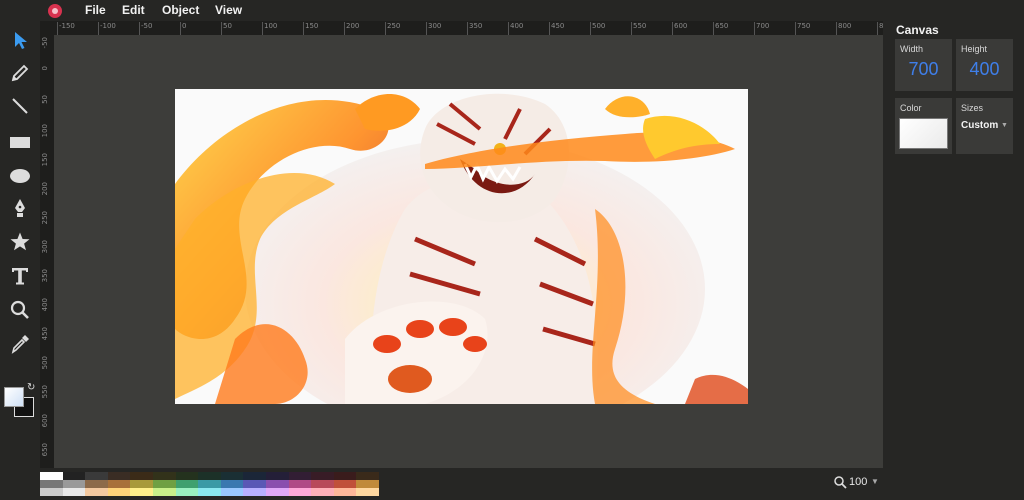 The image size is (1024, 500). What do you see at coordinates (597, 28) in the screenshot?
I see `ruler-top-label: 500` at bounding box center [597, 28].